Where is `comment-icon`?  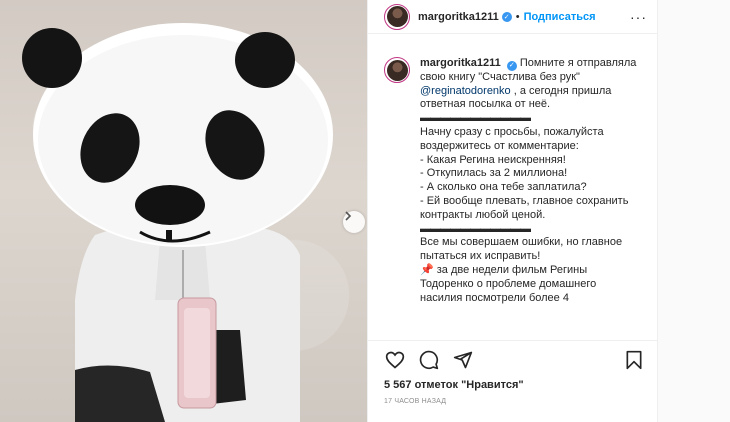 comment-icon is located at coordinates (429, 360).